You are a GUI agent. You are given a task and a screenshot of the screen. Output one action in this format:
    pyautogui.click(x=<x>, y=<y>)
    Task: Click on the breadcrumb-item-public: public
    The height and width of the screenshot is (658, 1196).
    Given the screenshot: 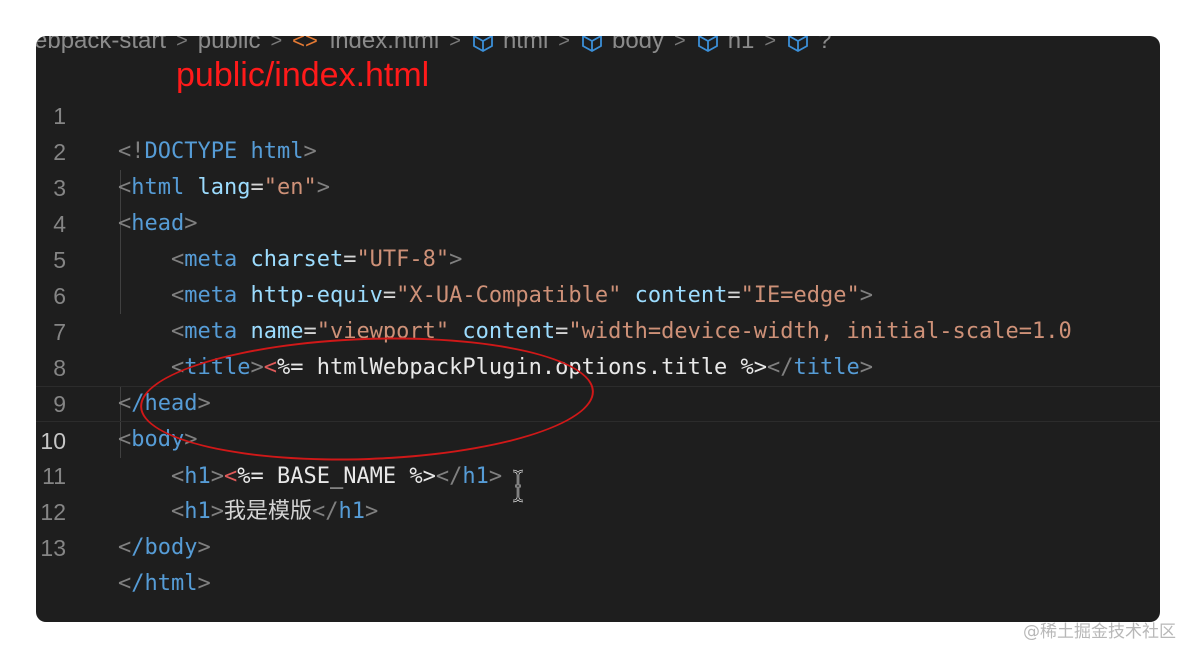 What is the action you would take?
    pyautogui.click(x=229, y=45)
    